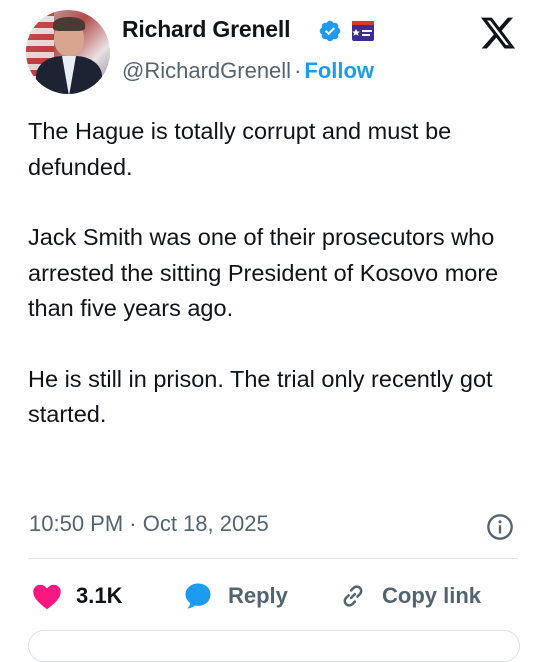 This screenshot has width=534, height=662. I want to click on like-count: 3.1K, so click(99, 595).